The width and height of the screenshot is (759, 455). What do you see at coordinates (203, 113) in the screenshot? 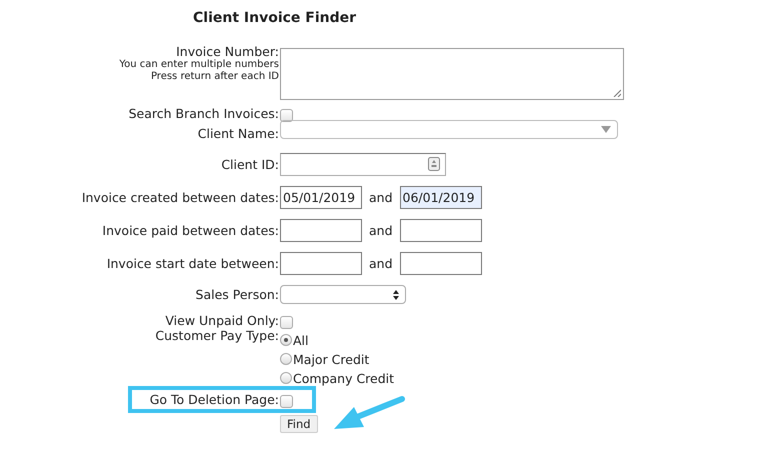
I see `field-label: Search Branch Invoices:` at bounding box center [203, 113].